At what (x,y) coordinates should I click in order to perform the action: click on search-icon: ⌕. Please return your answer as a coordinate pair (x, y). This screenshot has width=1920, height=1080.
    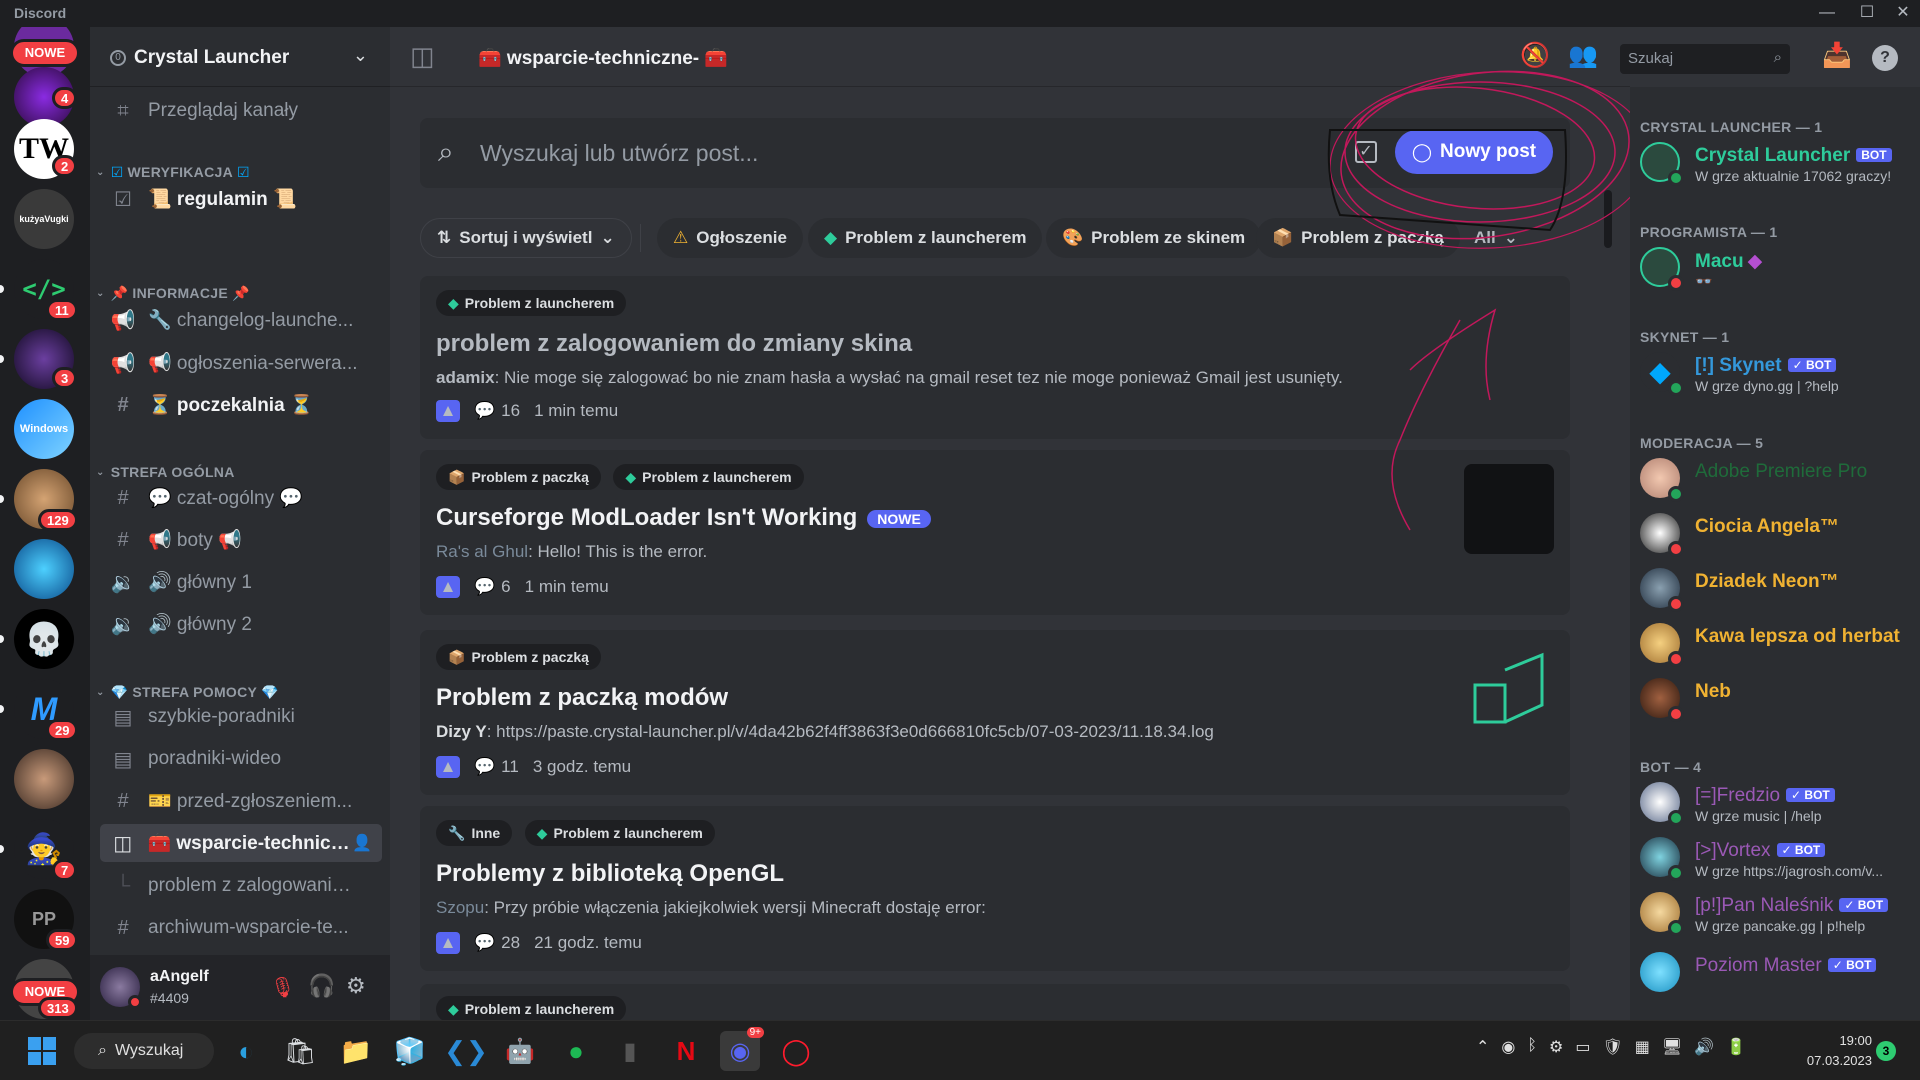
    Looking at the image, I should click on (1777, 57).